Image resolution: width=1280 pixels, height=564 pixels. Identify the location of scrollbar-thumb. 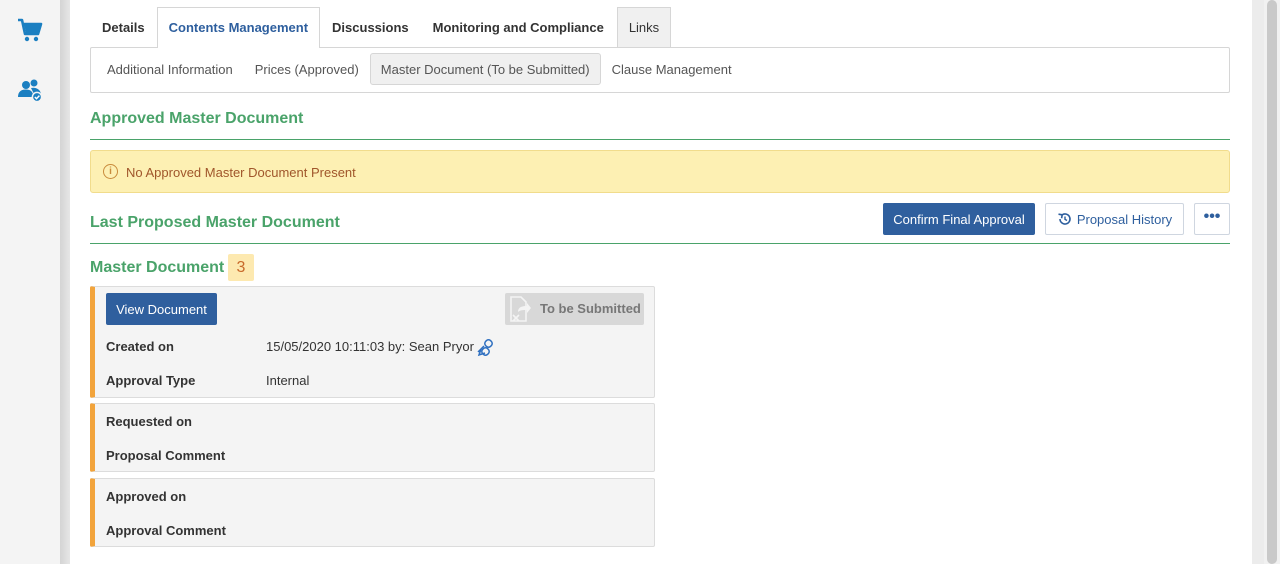
(1272, 282).